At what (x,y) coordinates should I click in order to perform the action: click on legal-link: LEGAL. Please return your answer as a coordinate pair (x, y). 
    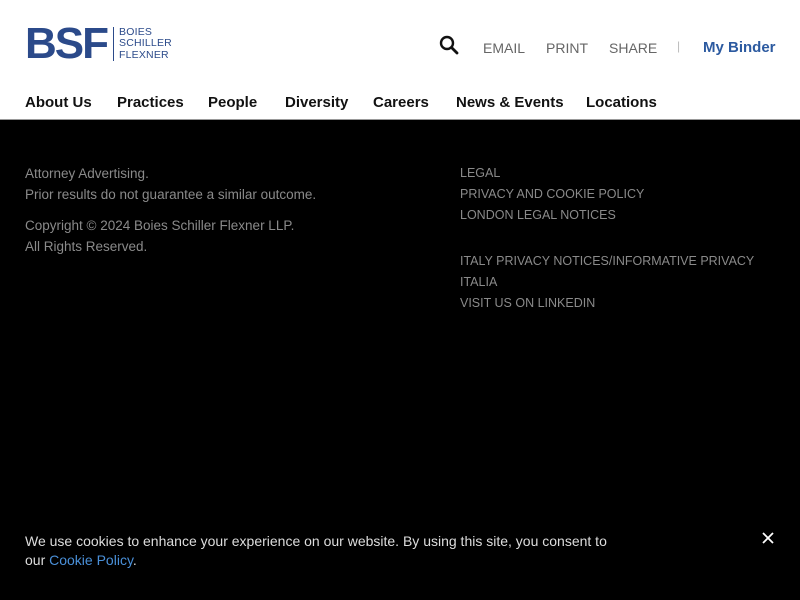
    Looking at the image, I should click on (607, 173).